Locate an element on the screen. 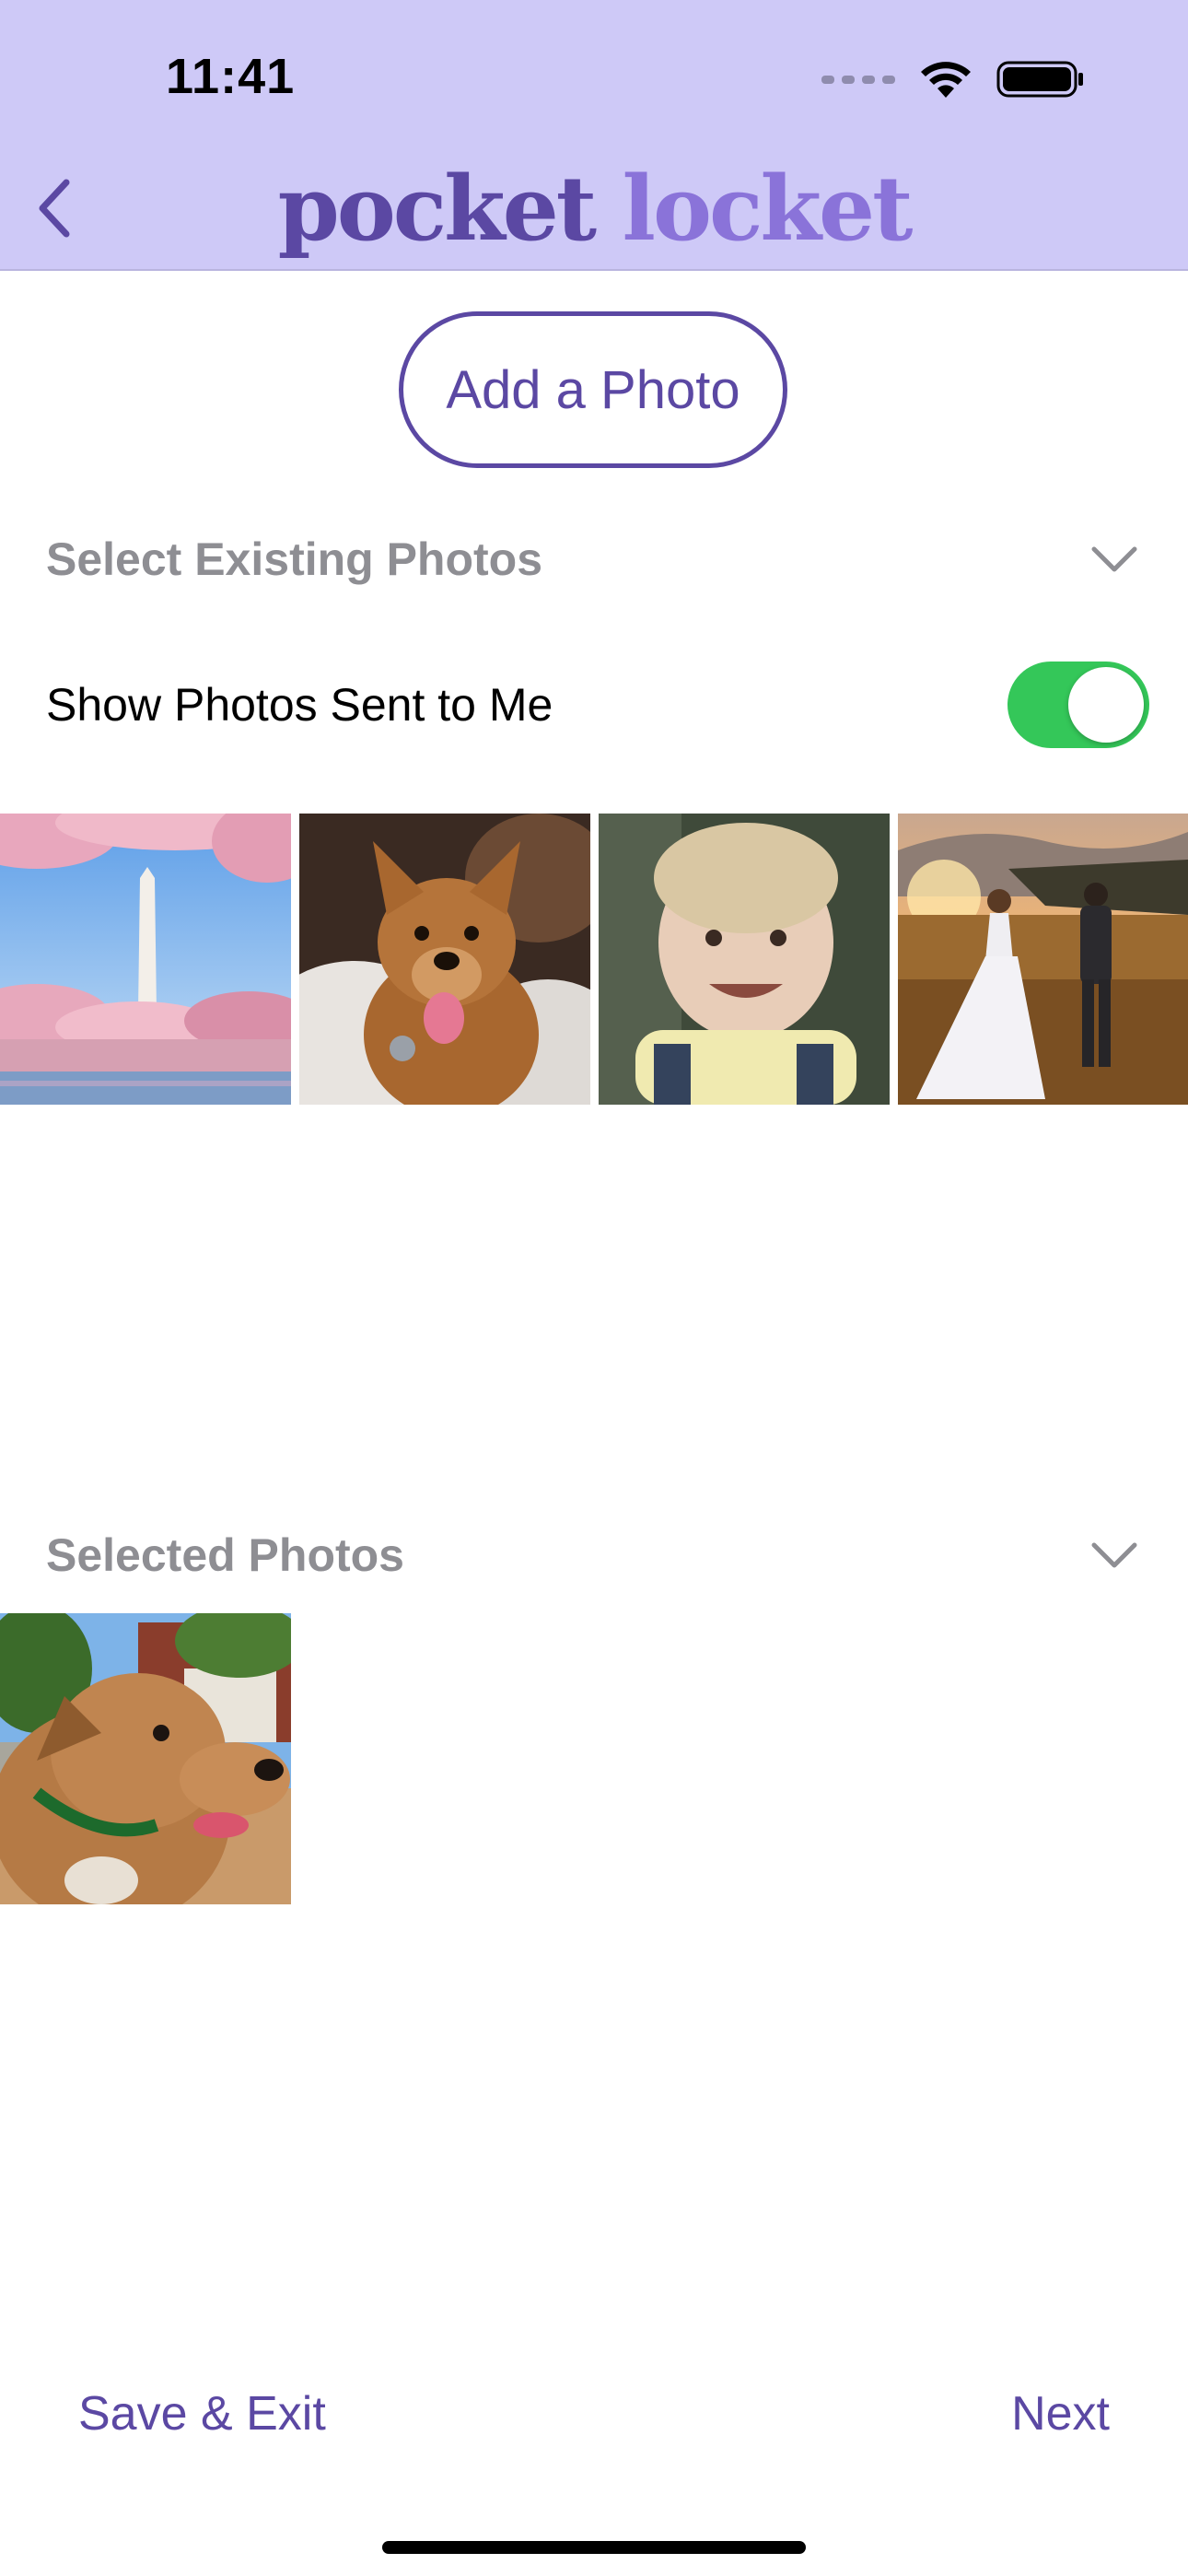 This screenshot has width=1188, height=2576. selected-photos-section-header: Selected Photos is located at coordinates (594, 1555).